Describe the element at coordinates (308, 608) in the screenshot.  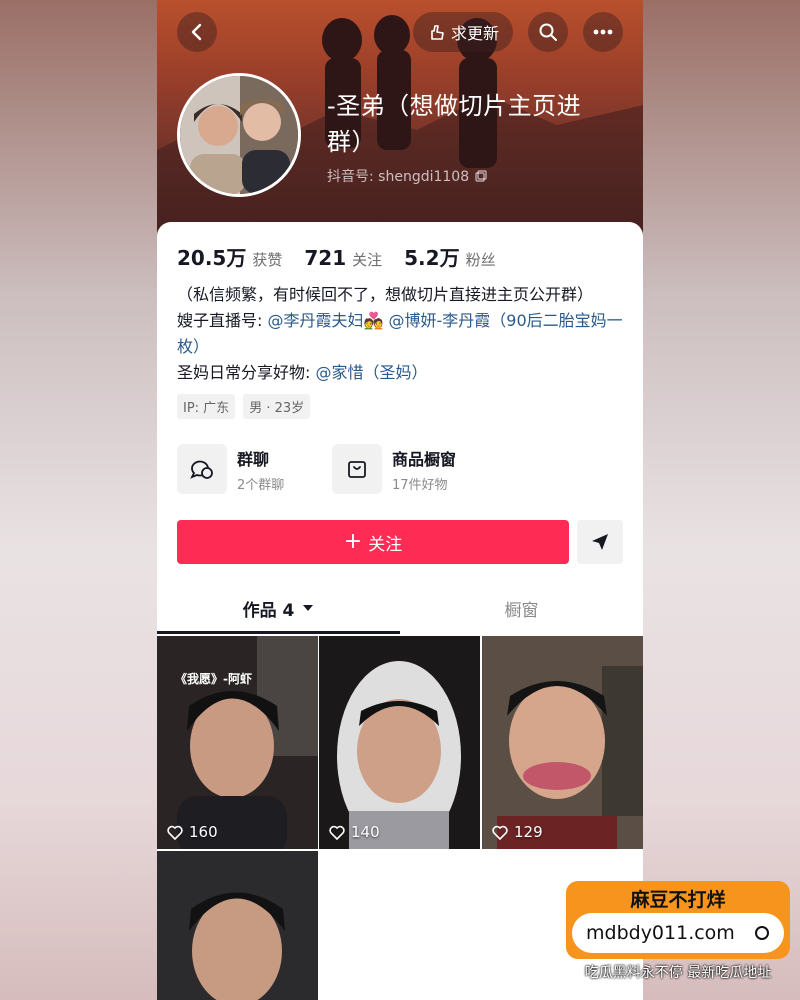
I see `caret-down-icon` at that location.